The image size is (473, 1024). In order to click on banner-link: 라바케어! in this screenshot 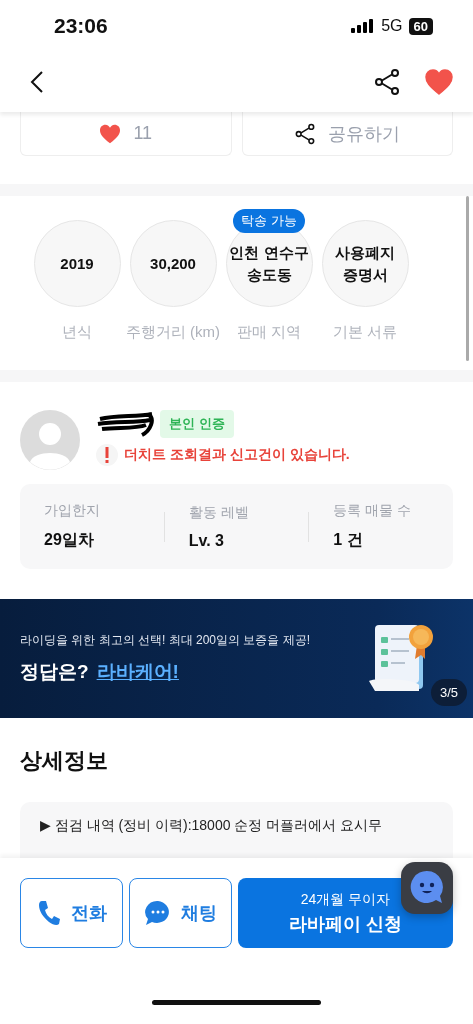, I will do `click(137, 672)`.